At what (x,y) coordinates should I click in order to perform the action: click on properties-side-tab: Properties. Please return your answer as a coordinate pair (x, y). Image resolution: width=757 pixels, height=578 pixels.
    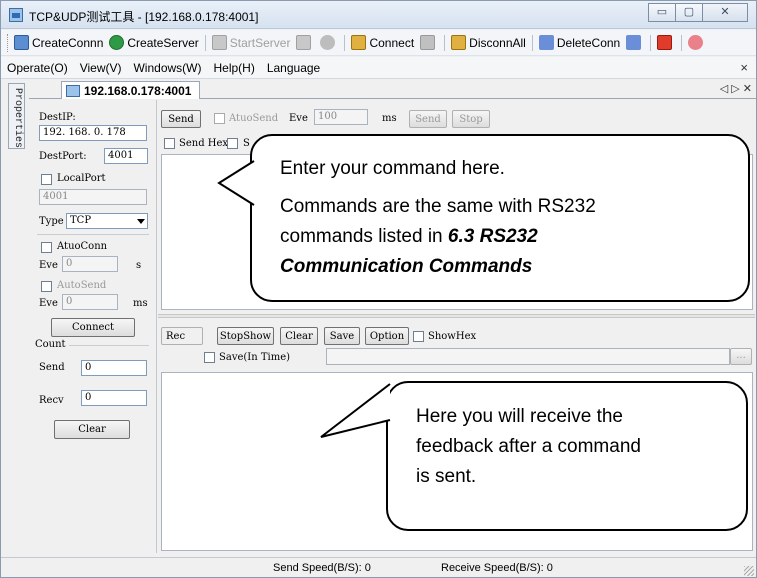
    Looking at the image, I should click on (16, 116).